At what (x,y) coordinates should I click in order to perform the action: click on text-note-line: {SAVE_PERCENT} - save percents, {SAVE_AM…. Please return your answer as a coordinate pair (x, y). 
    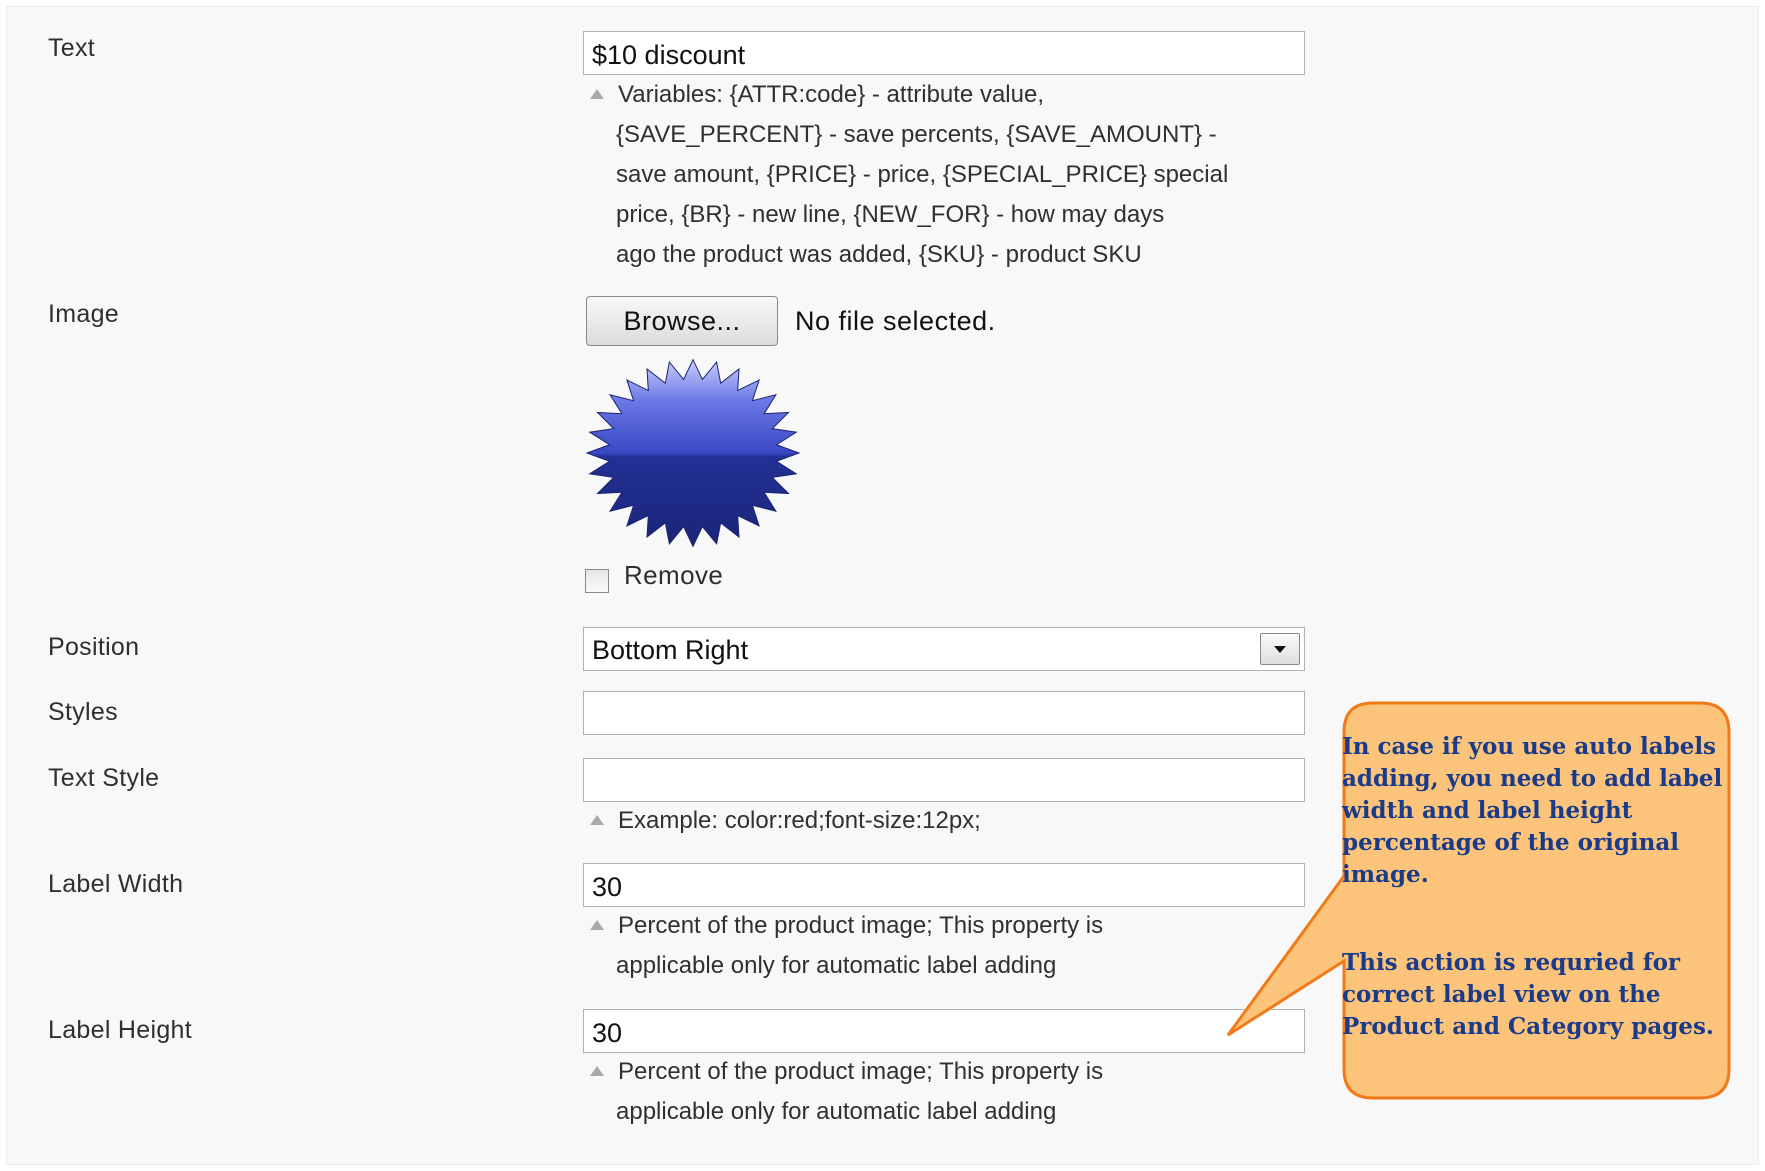
    Looking at the image, I should click on (916, 134).